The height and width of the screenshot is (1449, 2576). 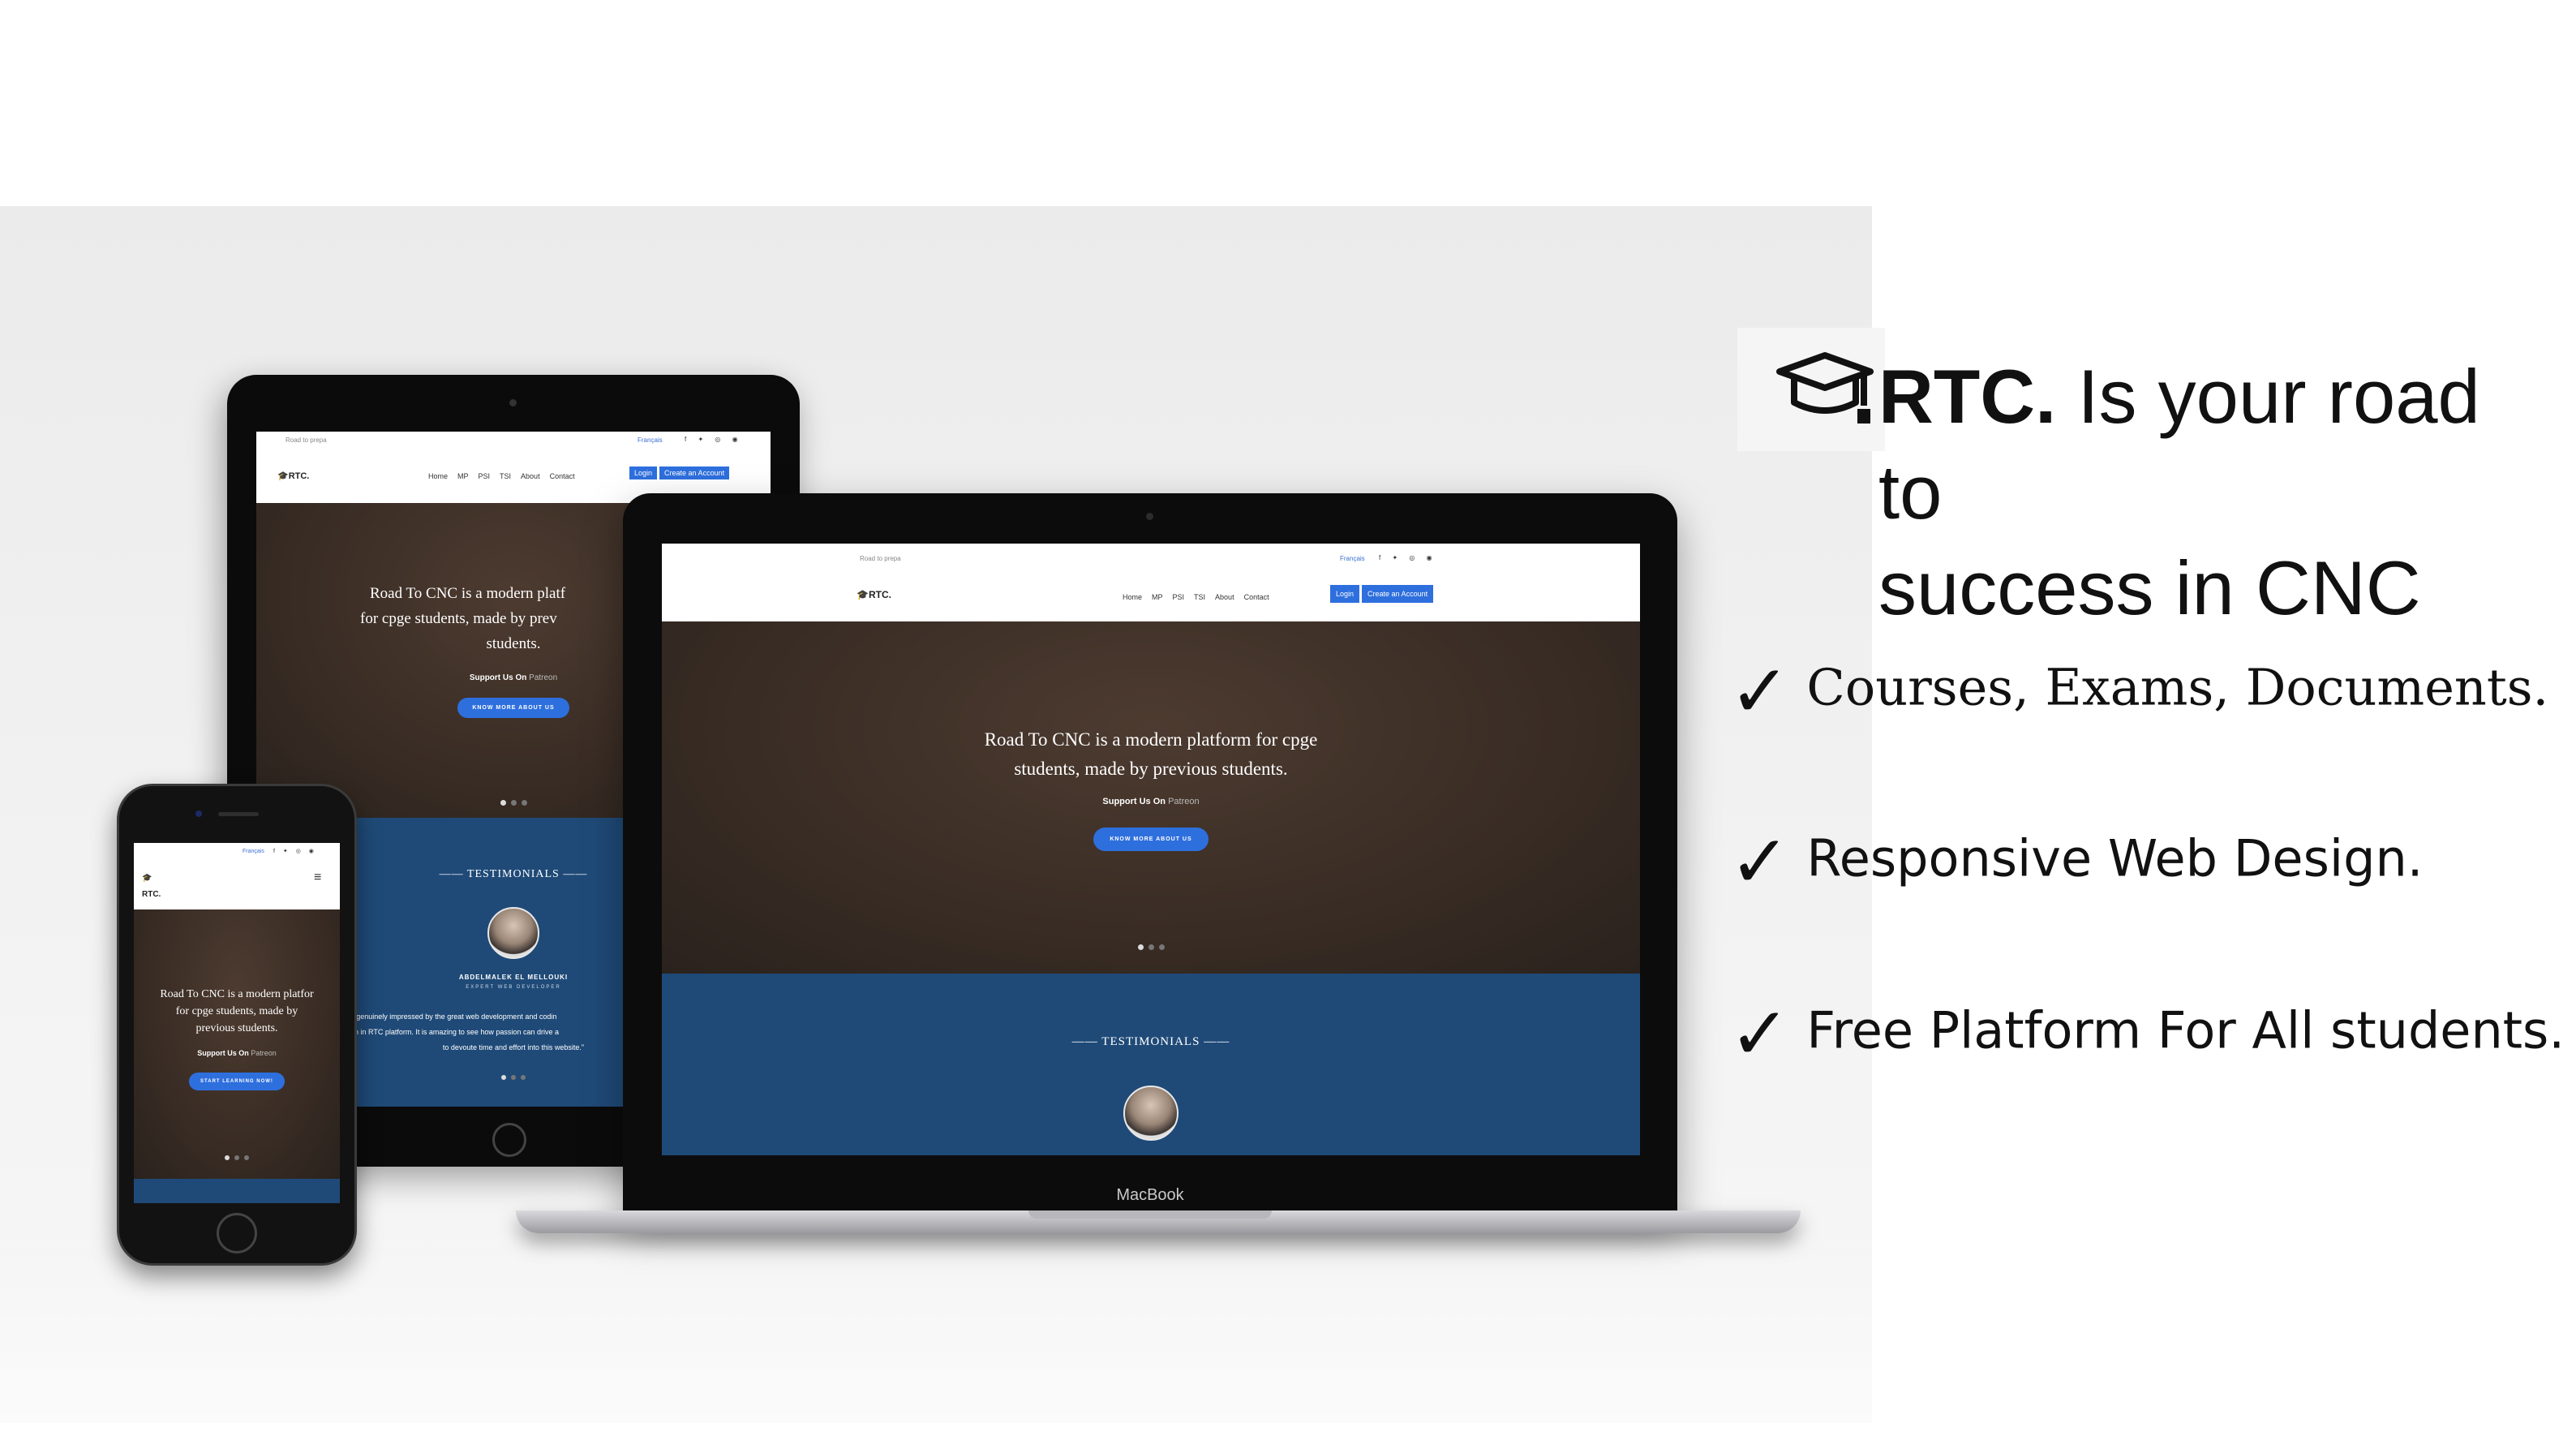 I want to click on phone-home-button, so click(x=237, y=1233).